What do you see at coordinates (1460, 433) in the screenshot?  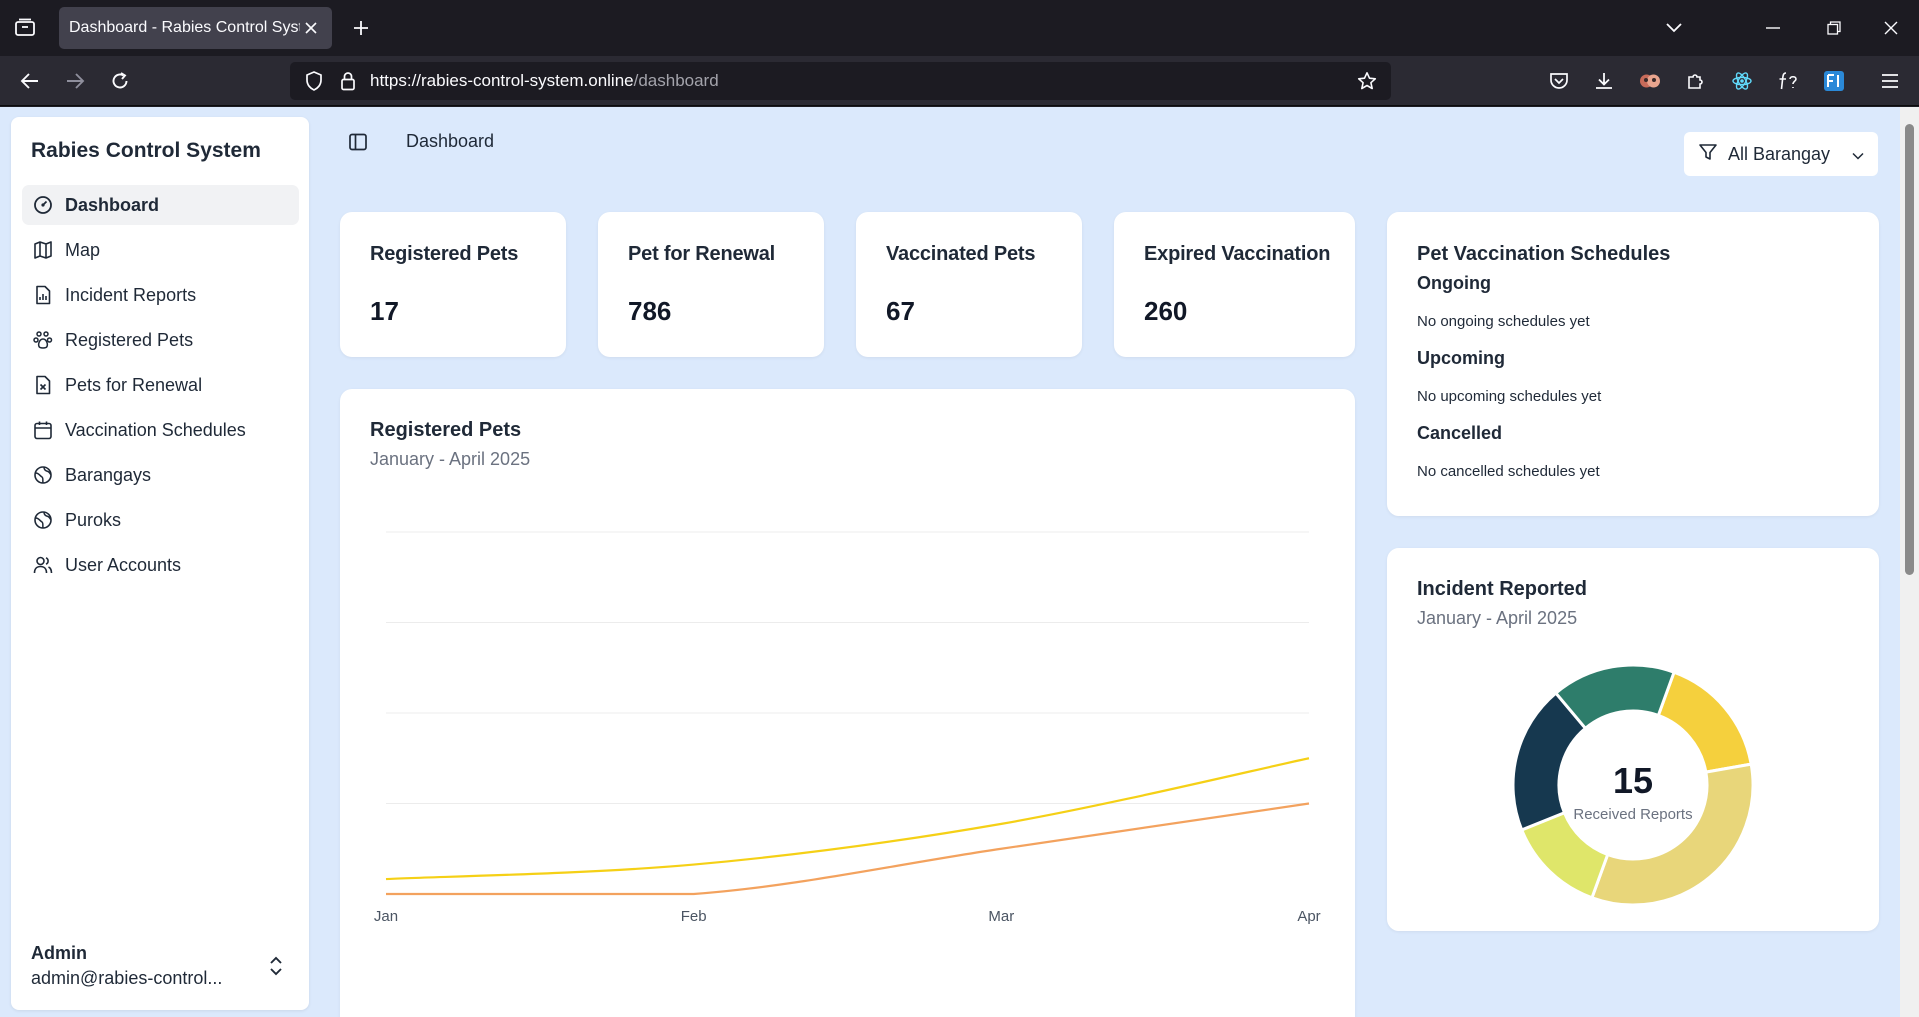 I see `schedules-cancelled-heading: Cancelled` at bounding box center [1460, 433].